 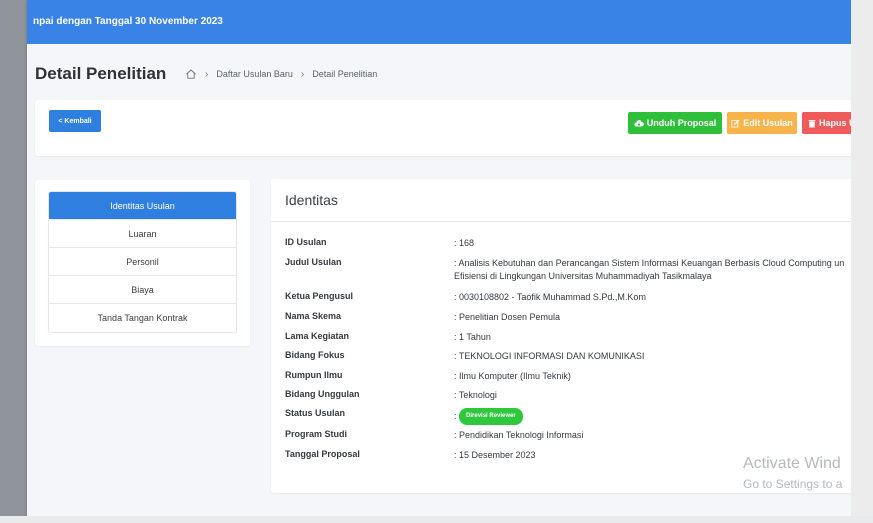 I want to click on detail-value: : 168, so click(x=464, y=243).